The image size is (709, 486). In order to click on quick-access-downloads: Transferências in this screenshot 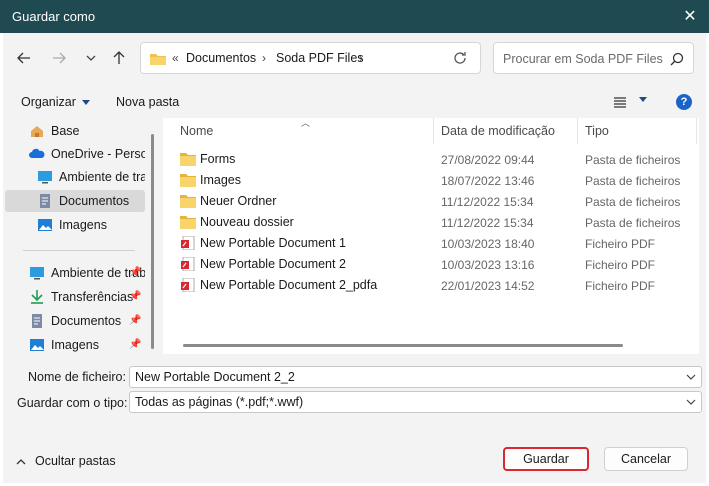, I will do `click(75, 297)`.